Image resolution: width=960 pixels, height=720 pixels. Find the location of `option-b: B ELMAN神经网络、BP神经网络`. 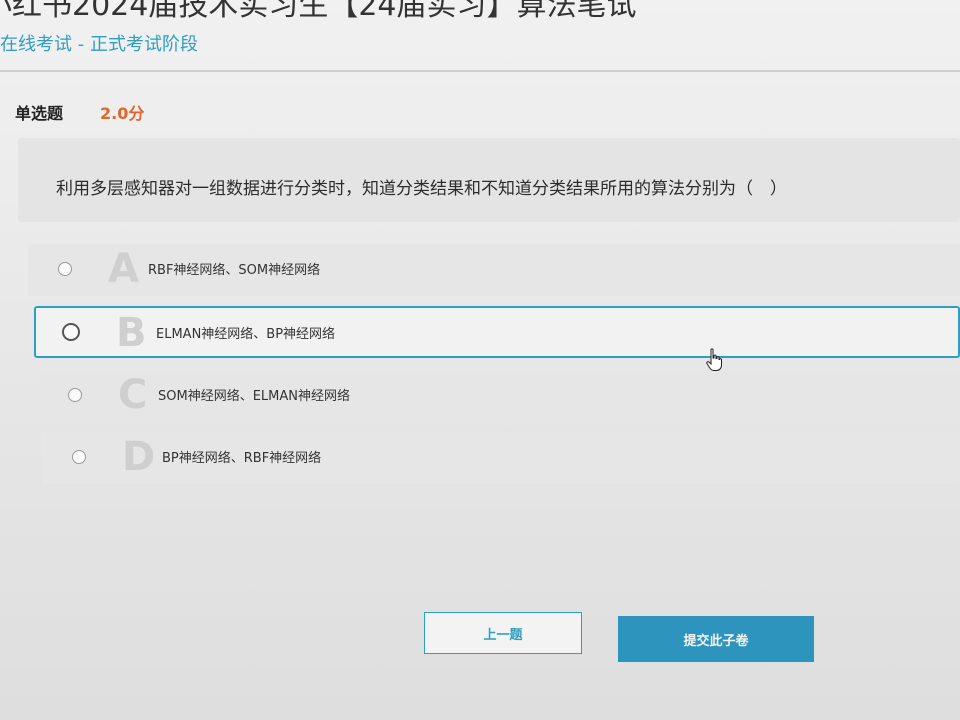

option-b: B ELMAN神经网络、BP神经网络 is located at coordinates (497, 332).